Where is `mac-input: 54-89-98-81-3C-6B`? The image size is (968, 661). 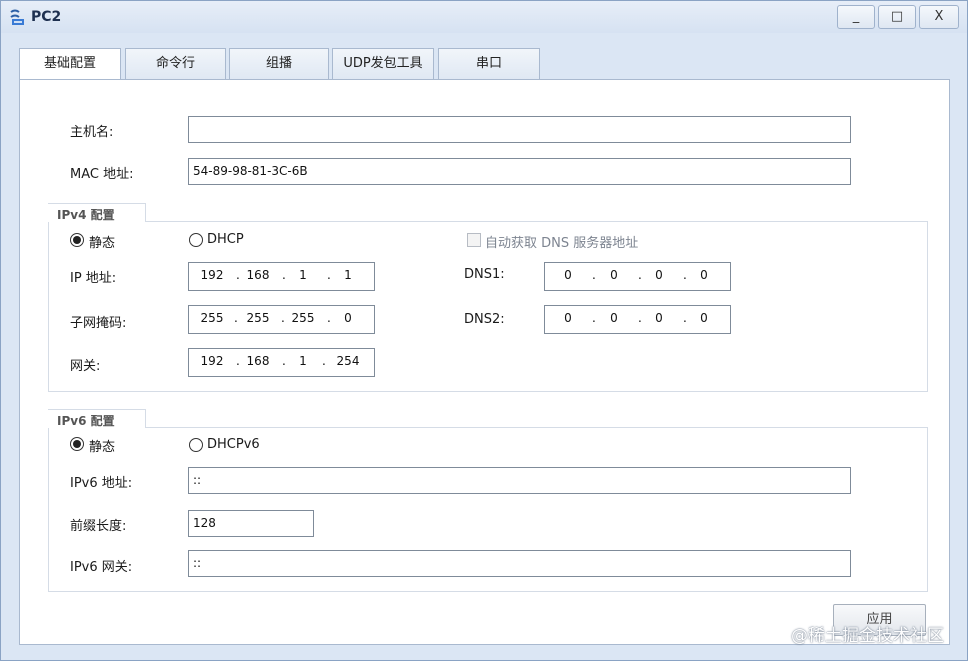 mac-input: 54-89-98-81-3C-6B is located at coordinates (519, 171).